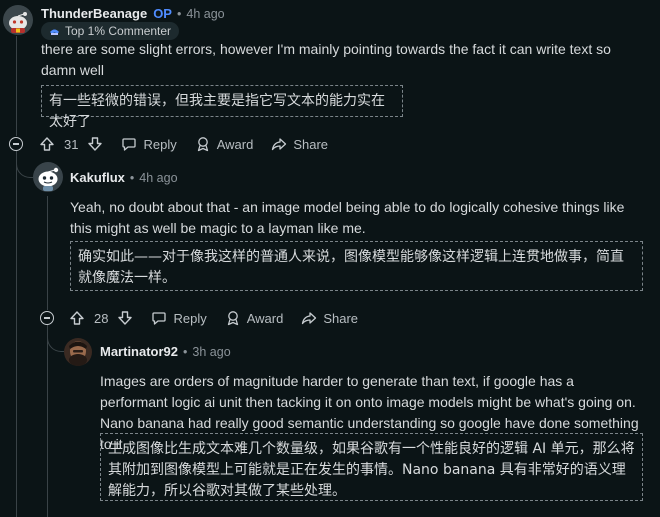 This screenshot has height=517, width=660. What do you see at coordinates (54, 32) in the screenshot?
I see `flair-icon` at bounding box center [54, 32].